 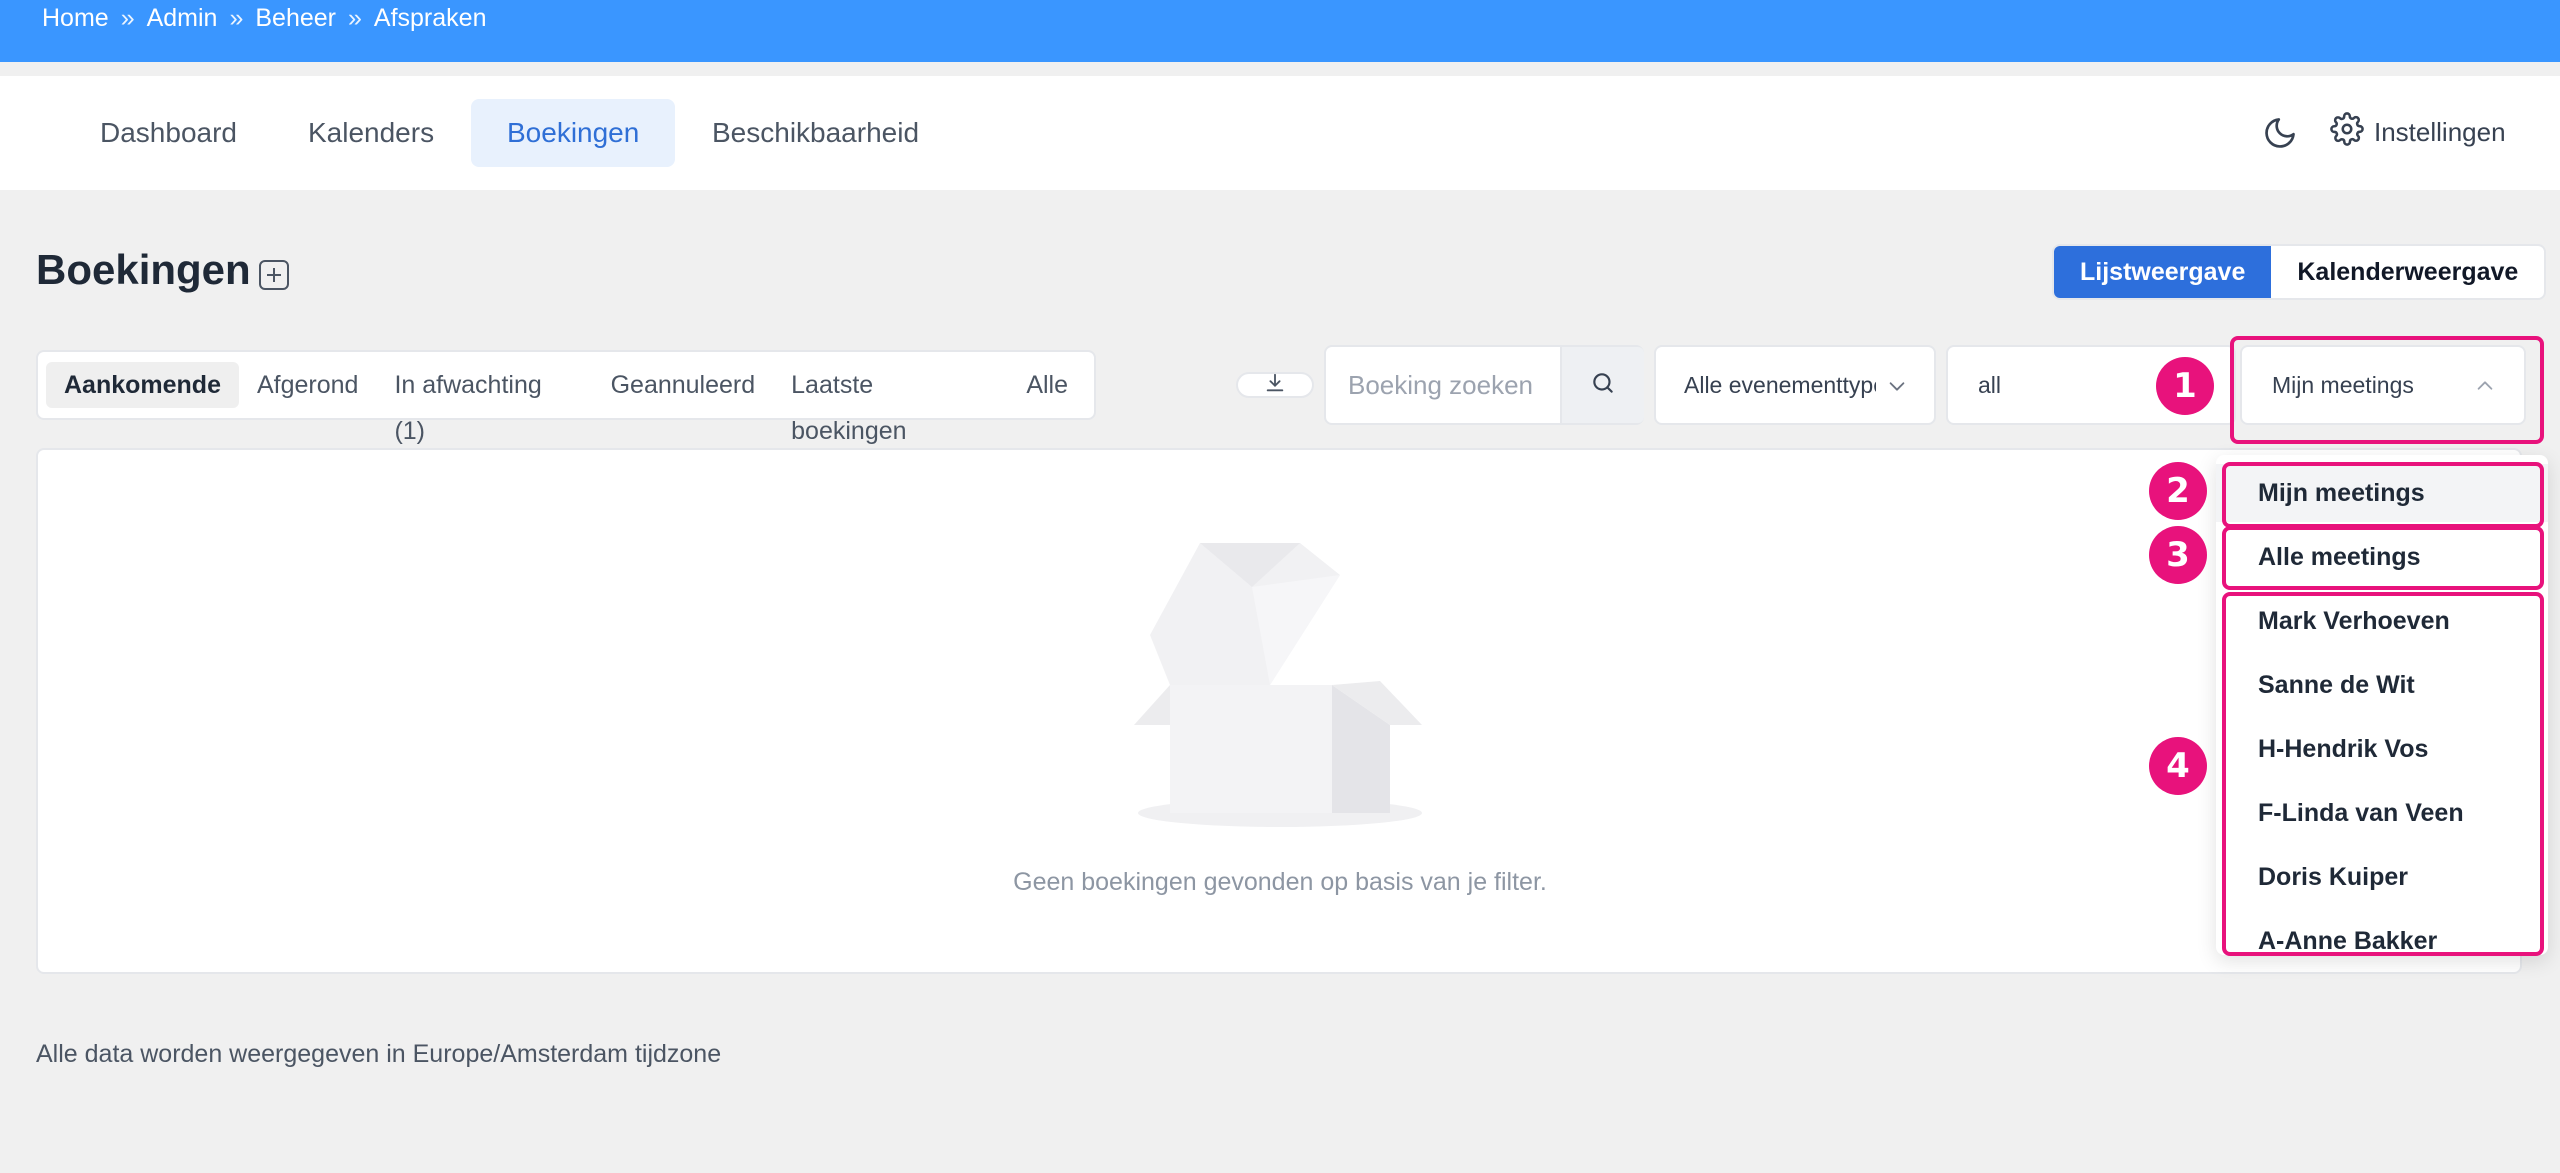 What do you see at coordinates (2382, 877) in the screenshot?
I see `meetings-option: Doris Kuiper` at bounding box center [2382, 877].